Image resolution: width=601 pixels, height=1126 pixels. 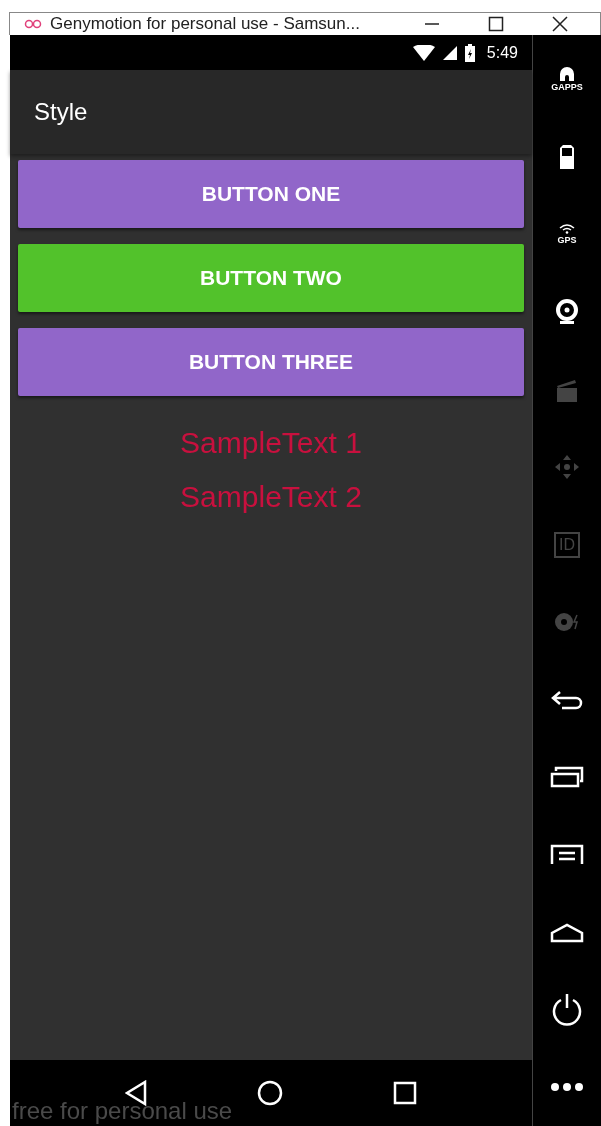 What do you see at coordinates (33, 24) in the screenshot?
I see `infinity-logo-icon` at bounding box center [33, 24].